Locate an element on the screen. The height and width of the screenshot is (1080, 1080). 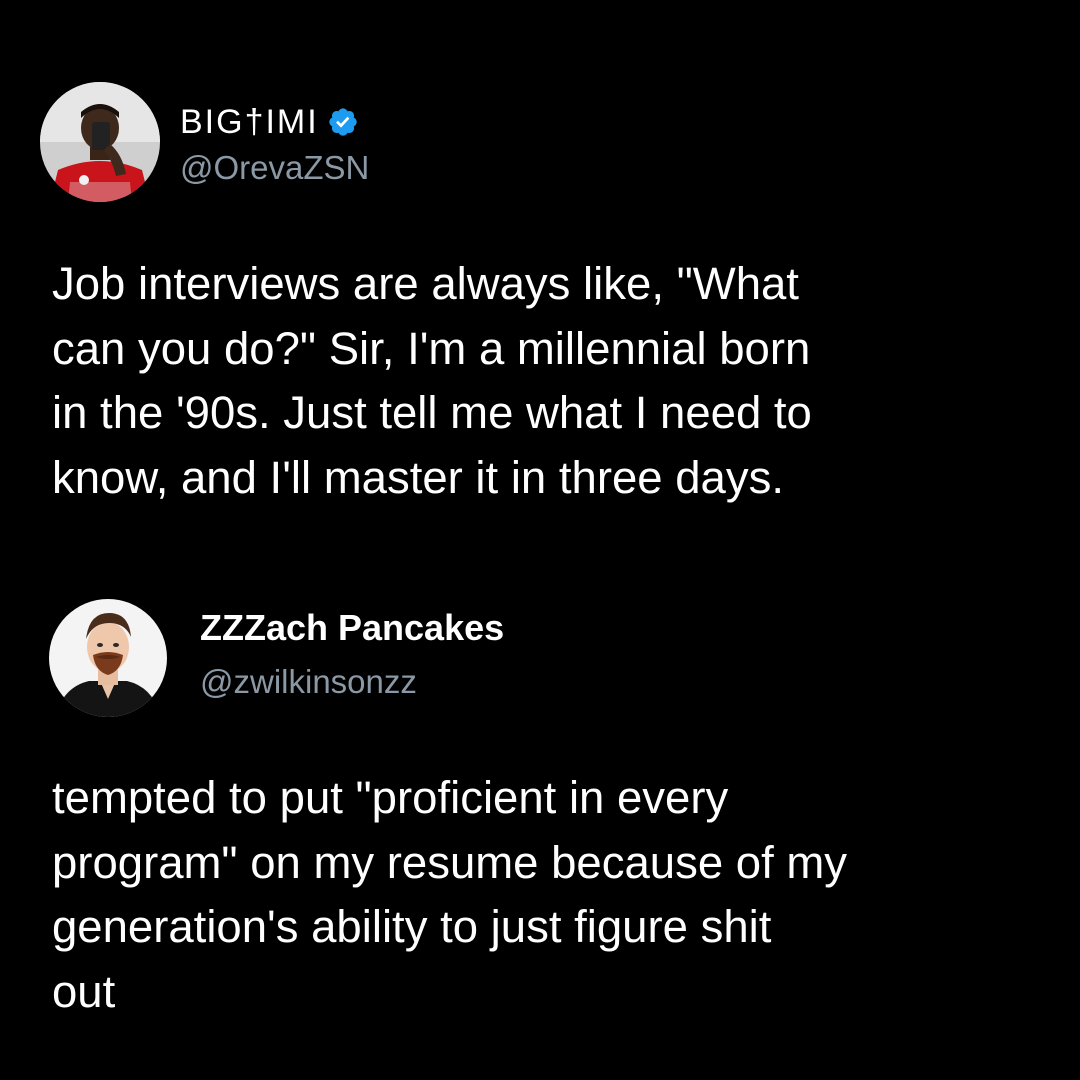
user-handle: @zwilkinsonzz is located at coordinates (352, 682).